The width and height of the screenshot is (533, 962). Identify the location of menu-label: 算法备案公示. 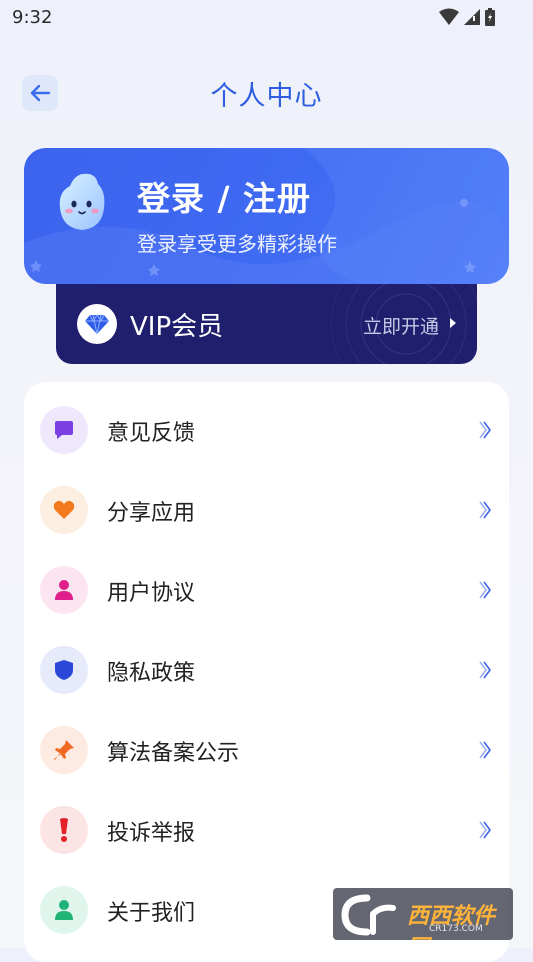
(173, 753).